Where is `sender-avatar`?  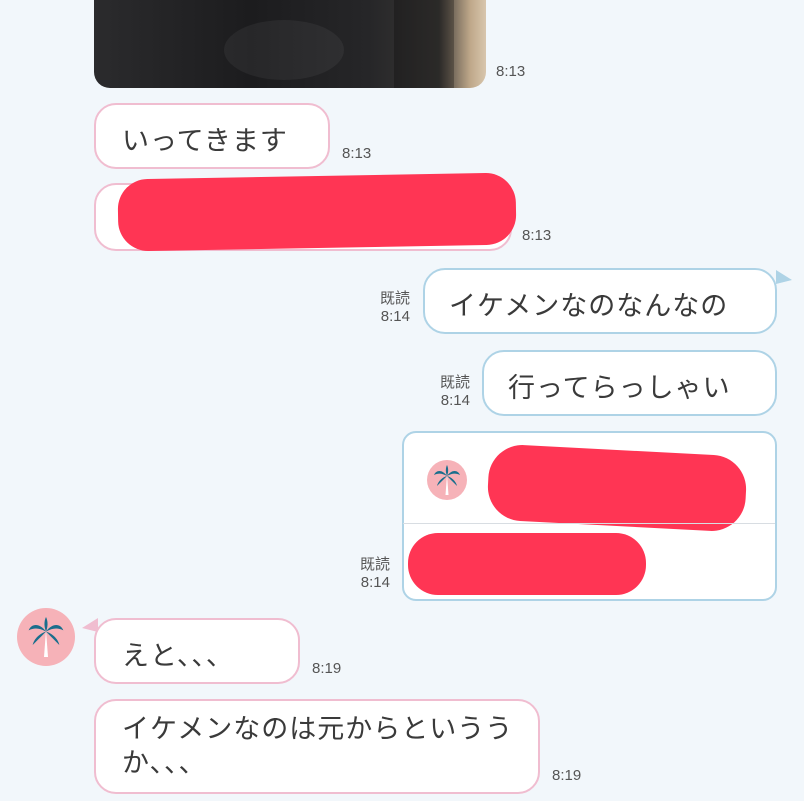
sender-avatar is located at coordinates (46, 637).